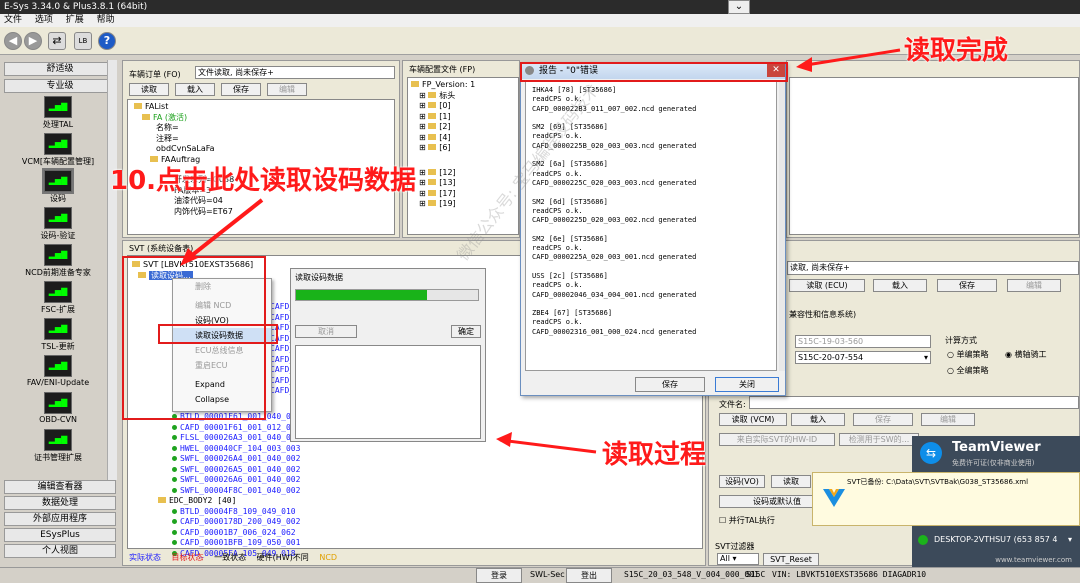 The width and height of the screenshot is (1080, 583). What do you see at coordinates (263, 181) in the screenshot?
I see `annotation-step10: 10.点击此处读取设码数据` at bounding box center [263, 181].